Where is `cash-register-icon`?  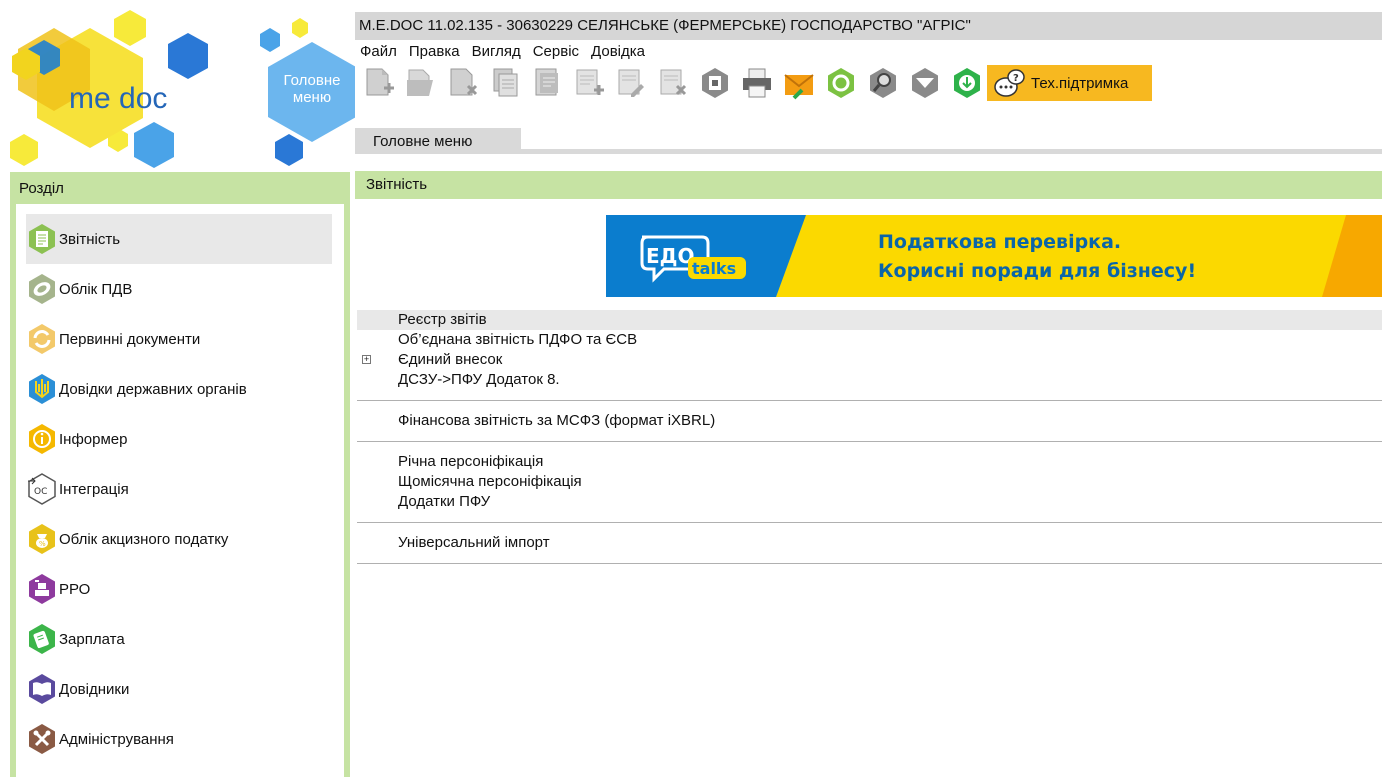
cash-register-icon is located at coordinates (42, 589).